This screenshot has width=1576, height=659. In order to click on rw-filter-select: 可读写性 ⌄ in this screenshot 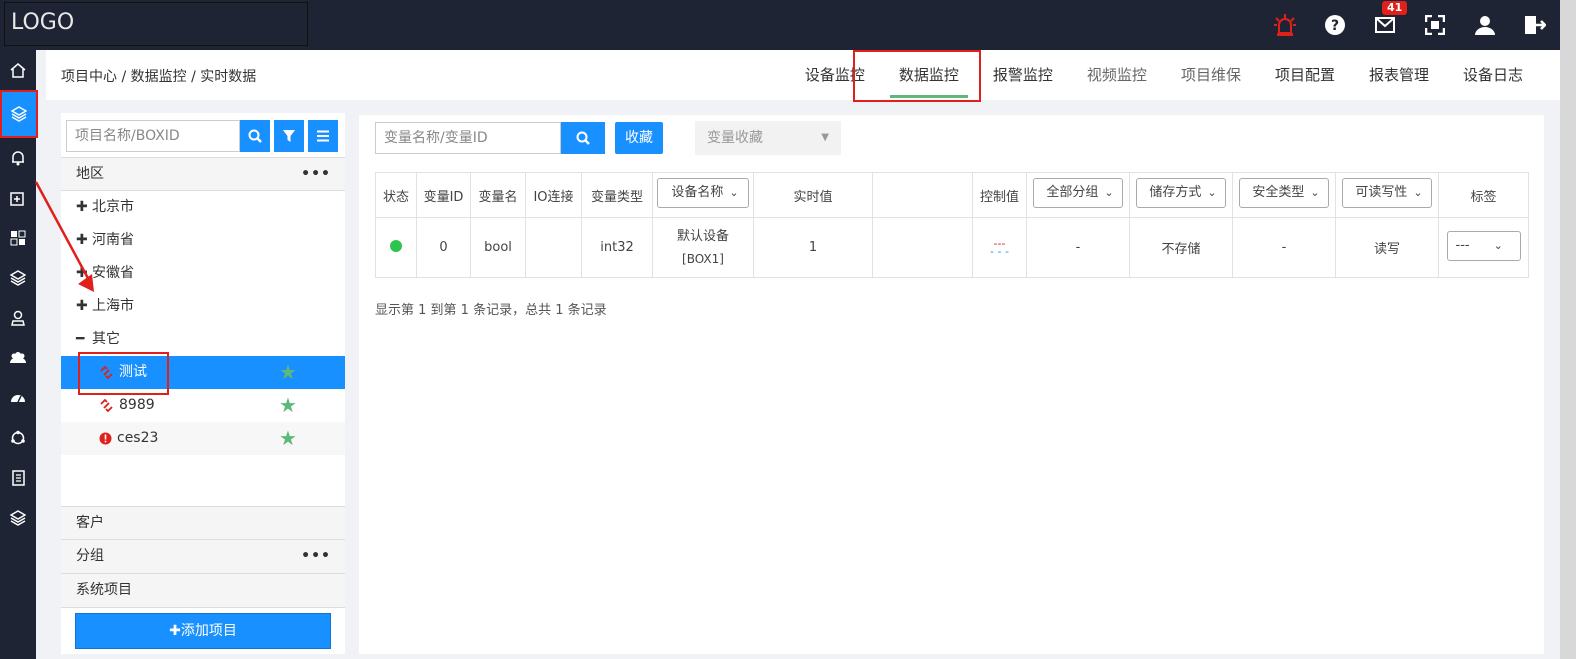, I will do `click(1387, 193)`.